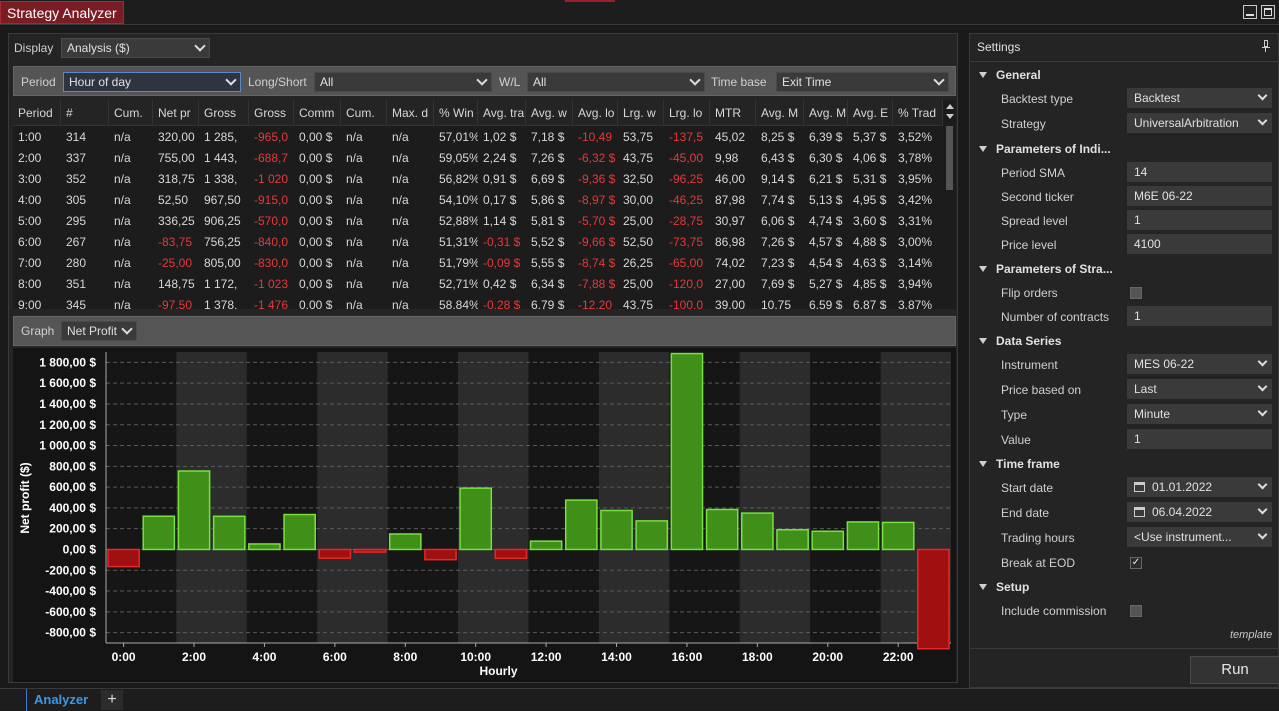 This screenshot has height=711, width=1279. What do you see at coordinates (1199, 244) in the screenshot?
I see `property-input: 4100` at bounding box center [1199, 244].